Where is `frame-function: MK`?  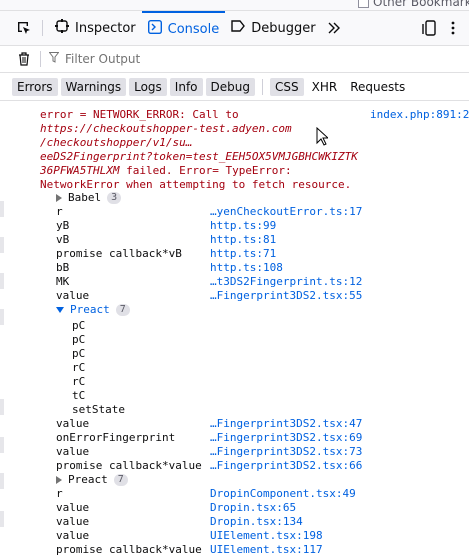
frame-function: MK is located at coordinates (63, 281).